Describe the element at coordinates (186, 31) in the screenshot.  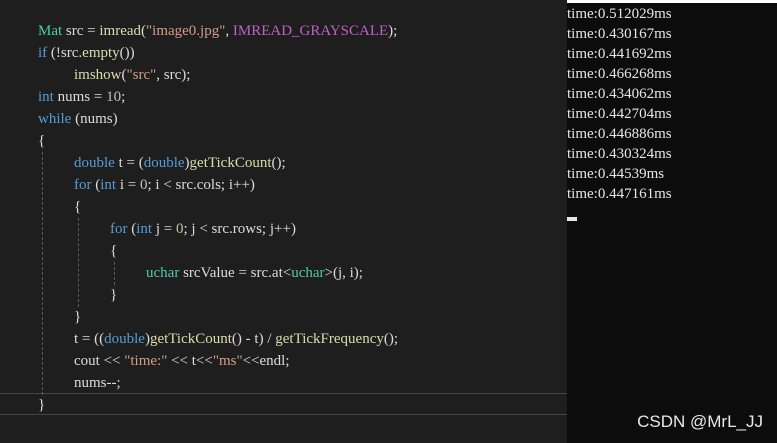
I see `code-token: "image0.jpg"` at that location.